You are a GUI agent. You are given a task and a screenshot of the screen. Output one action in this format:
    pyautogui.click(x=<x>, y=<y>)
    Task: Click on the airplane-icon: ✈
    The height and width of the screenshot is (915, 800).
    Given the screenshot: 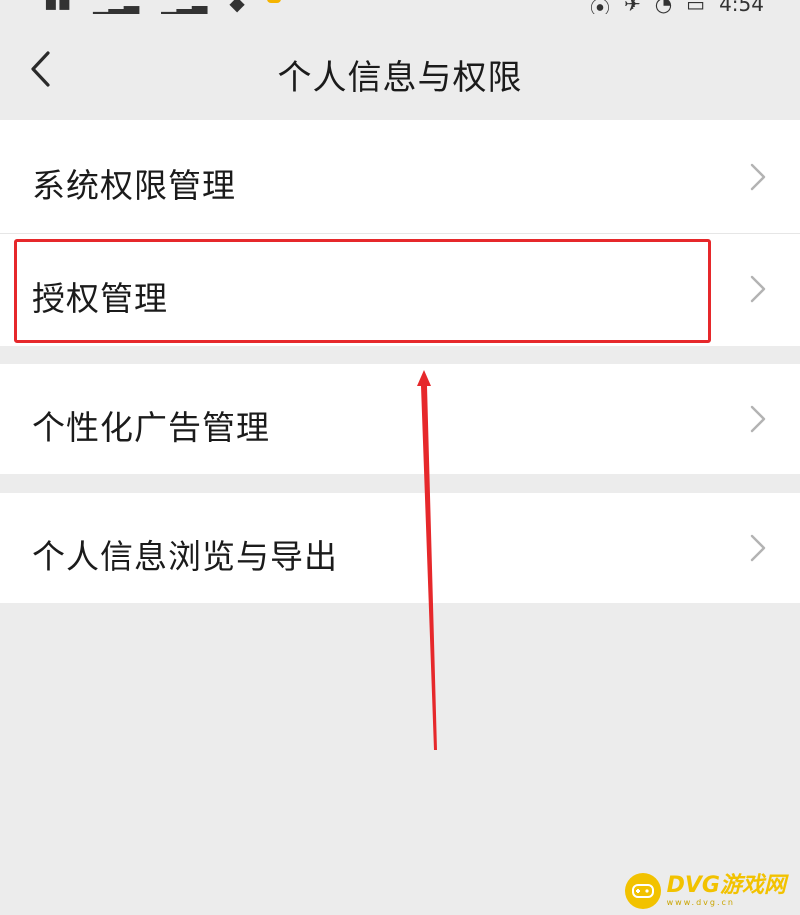 What is the action you would take?
    pyautogui.click(x=632, y=7)
    